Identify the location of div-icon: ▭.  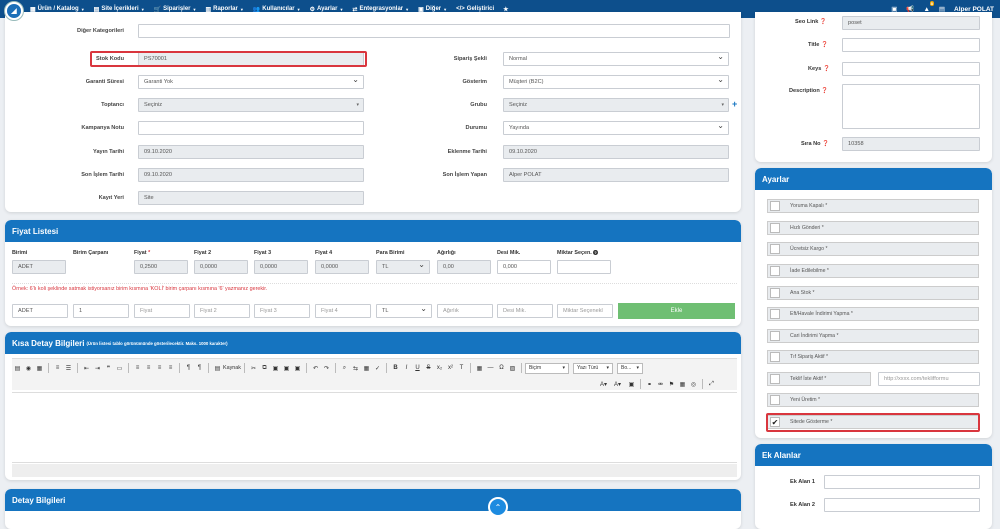
(119, 368).